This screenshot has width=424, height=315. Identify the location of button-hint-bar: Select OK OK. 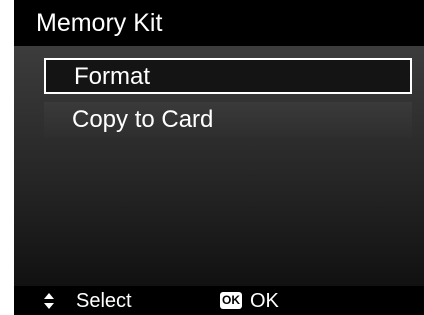
(219, 300).